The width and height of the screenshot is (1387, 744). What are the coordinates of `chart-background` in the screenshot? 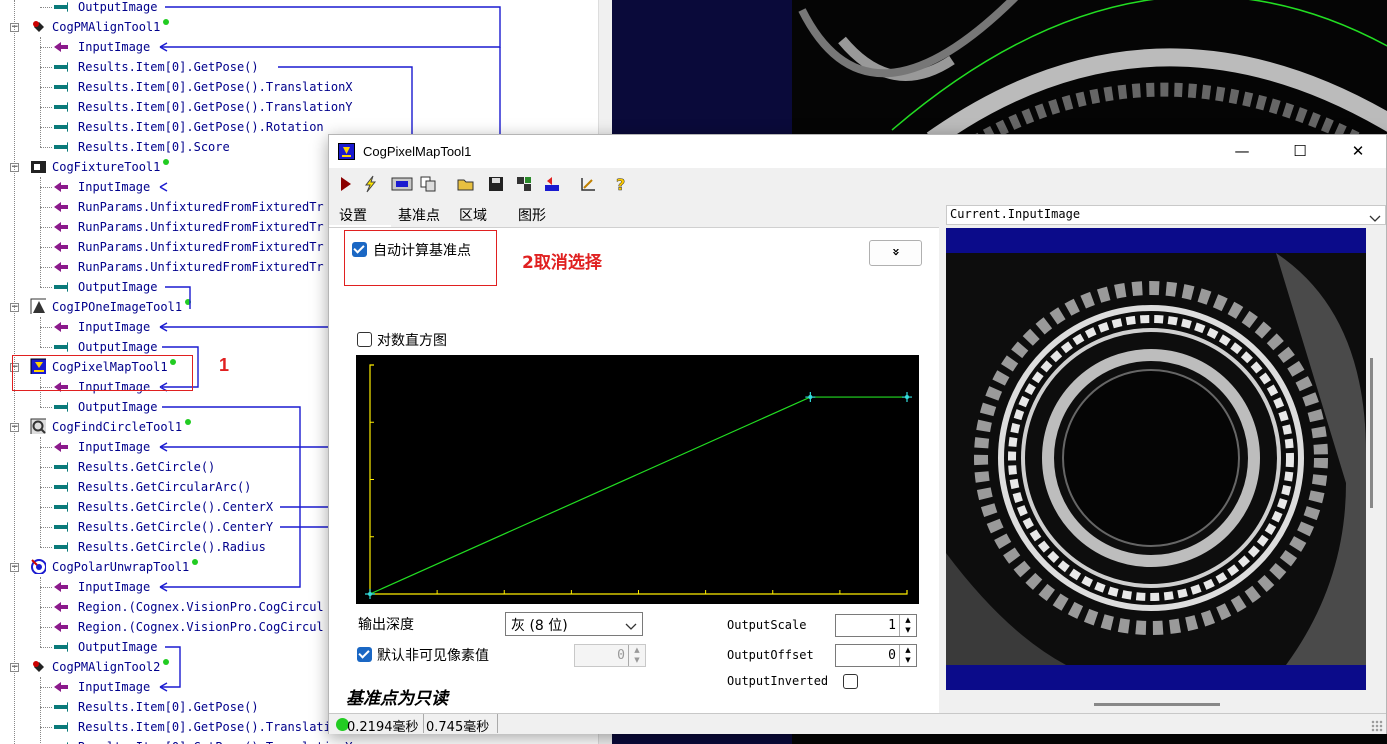 It's located at (637, 479).